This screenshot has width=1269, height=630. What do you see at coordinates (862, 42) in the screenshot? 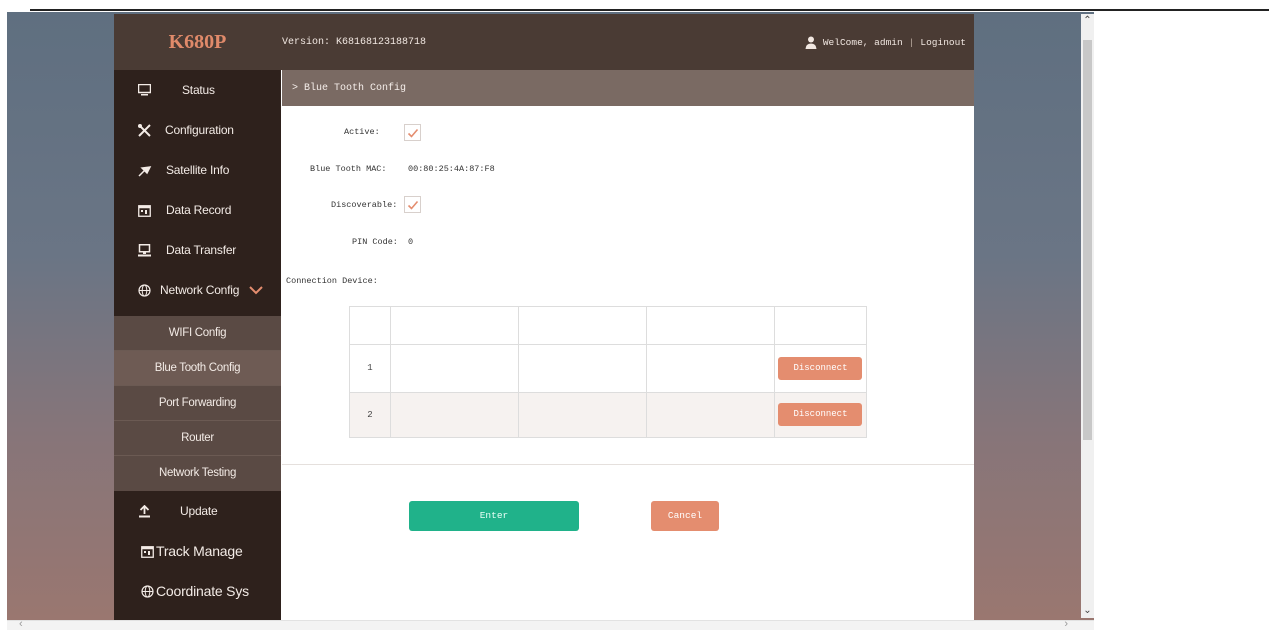
I see `welcome-text: WelCome, admin` at bounding box center [862, 42].